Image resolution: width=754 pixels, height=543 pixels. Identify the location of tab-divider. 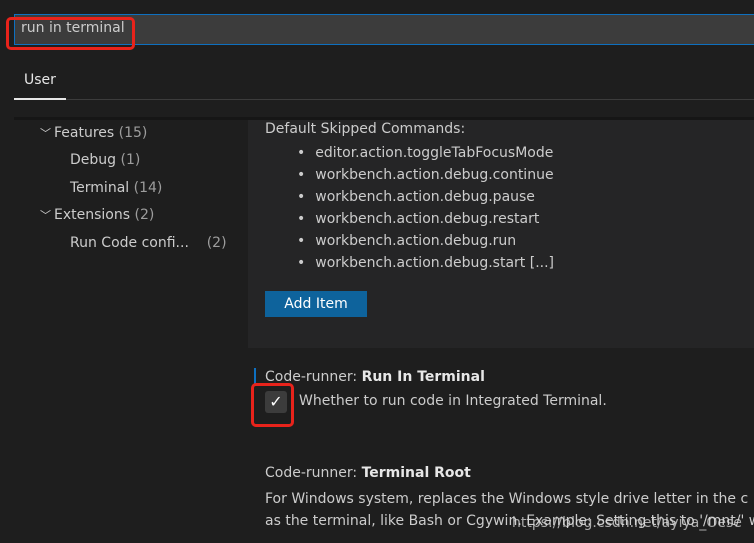
(384, 99).